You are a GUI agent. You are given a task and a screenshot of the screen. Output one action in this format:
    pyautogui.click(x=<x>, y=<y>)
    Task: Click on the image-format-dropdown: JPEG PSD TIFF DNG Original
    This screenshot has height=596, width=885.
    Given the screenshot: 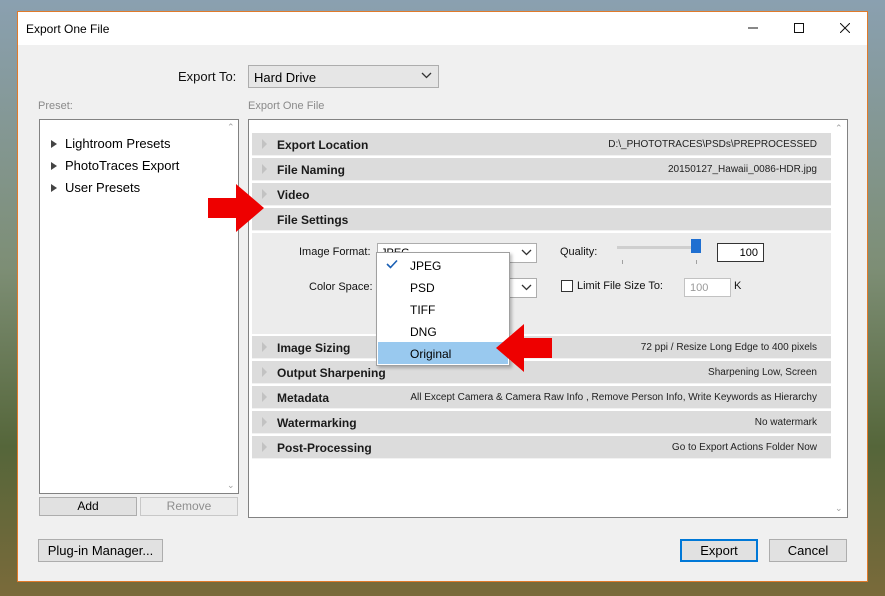 What is the action you would take?
    pyautogui.click(x=443, y=309)
    